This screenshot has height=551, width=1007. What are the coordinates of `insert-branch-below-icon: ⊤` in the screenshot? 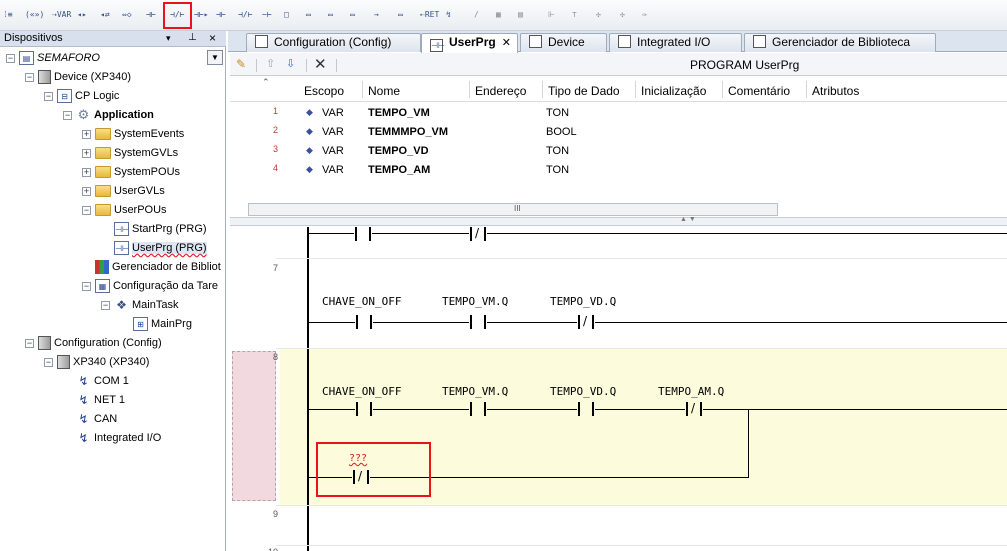 It's located at (574, 15).